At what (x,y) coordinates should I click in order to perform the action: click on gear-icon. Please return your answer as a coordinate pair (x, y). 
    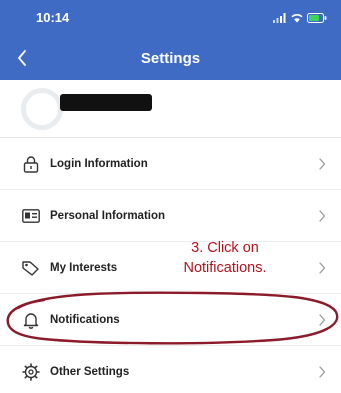
    Looking at the image, I should click on (31, 371).